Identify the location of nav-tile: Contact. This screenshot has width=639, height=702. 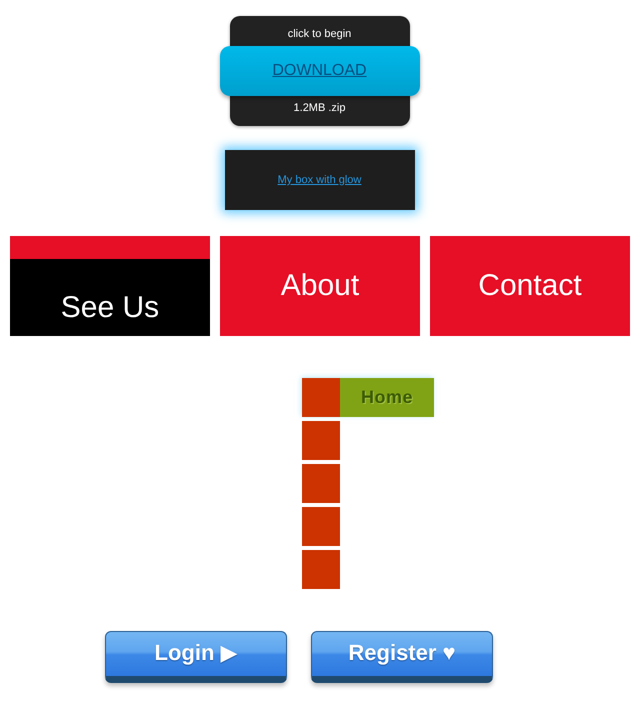
(530, 286).